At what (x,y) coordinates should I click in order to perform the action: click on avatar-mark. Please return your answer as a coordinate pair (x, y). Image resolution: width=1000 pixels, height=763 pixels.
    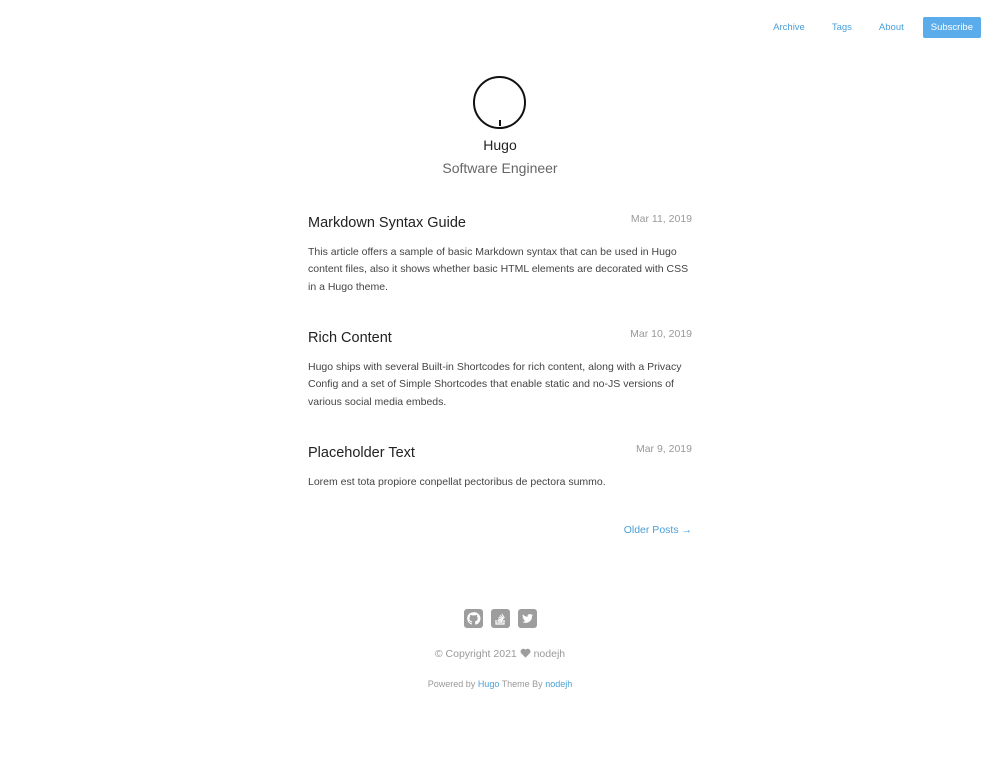
    Looking at the image, I should click on (500, 123).